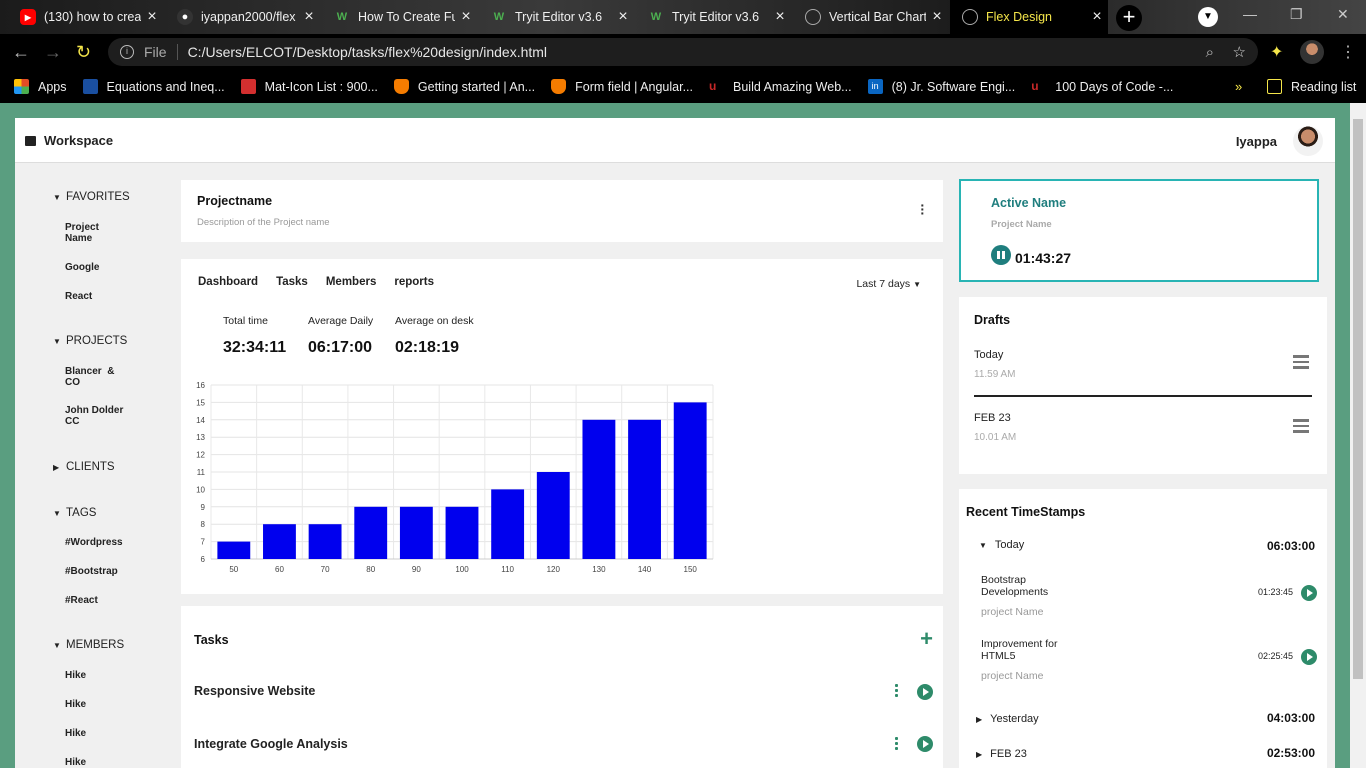 Image resolution: width=1366 pixels, height=768 pixels. Describe the element at coordinates (1238, 86) in the screenshot. I see `bookmarks-overflow-icon: »` at that location.